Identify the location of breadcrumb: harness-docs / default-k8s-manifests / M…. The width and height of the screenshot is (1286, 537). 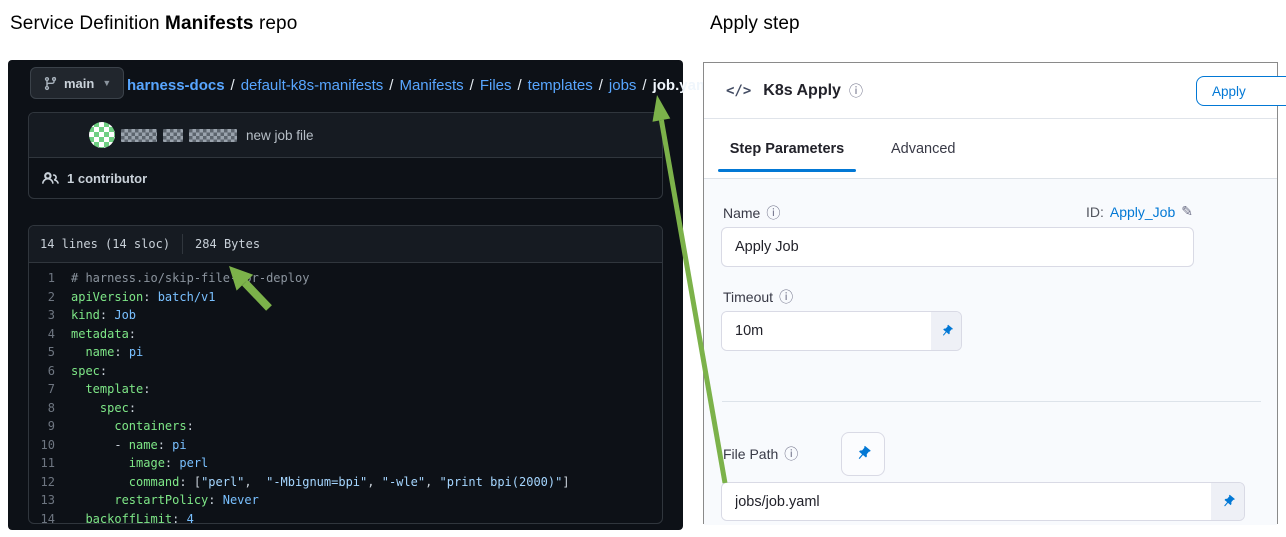
(420, 85).